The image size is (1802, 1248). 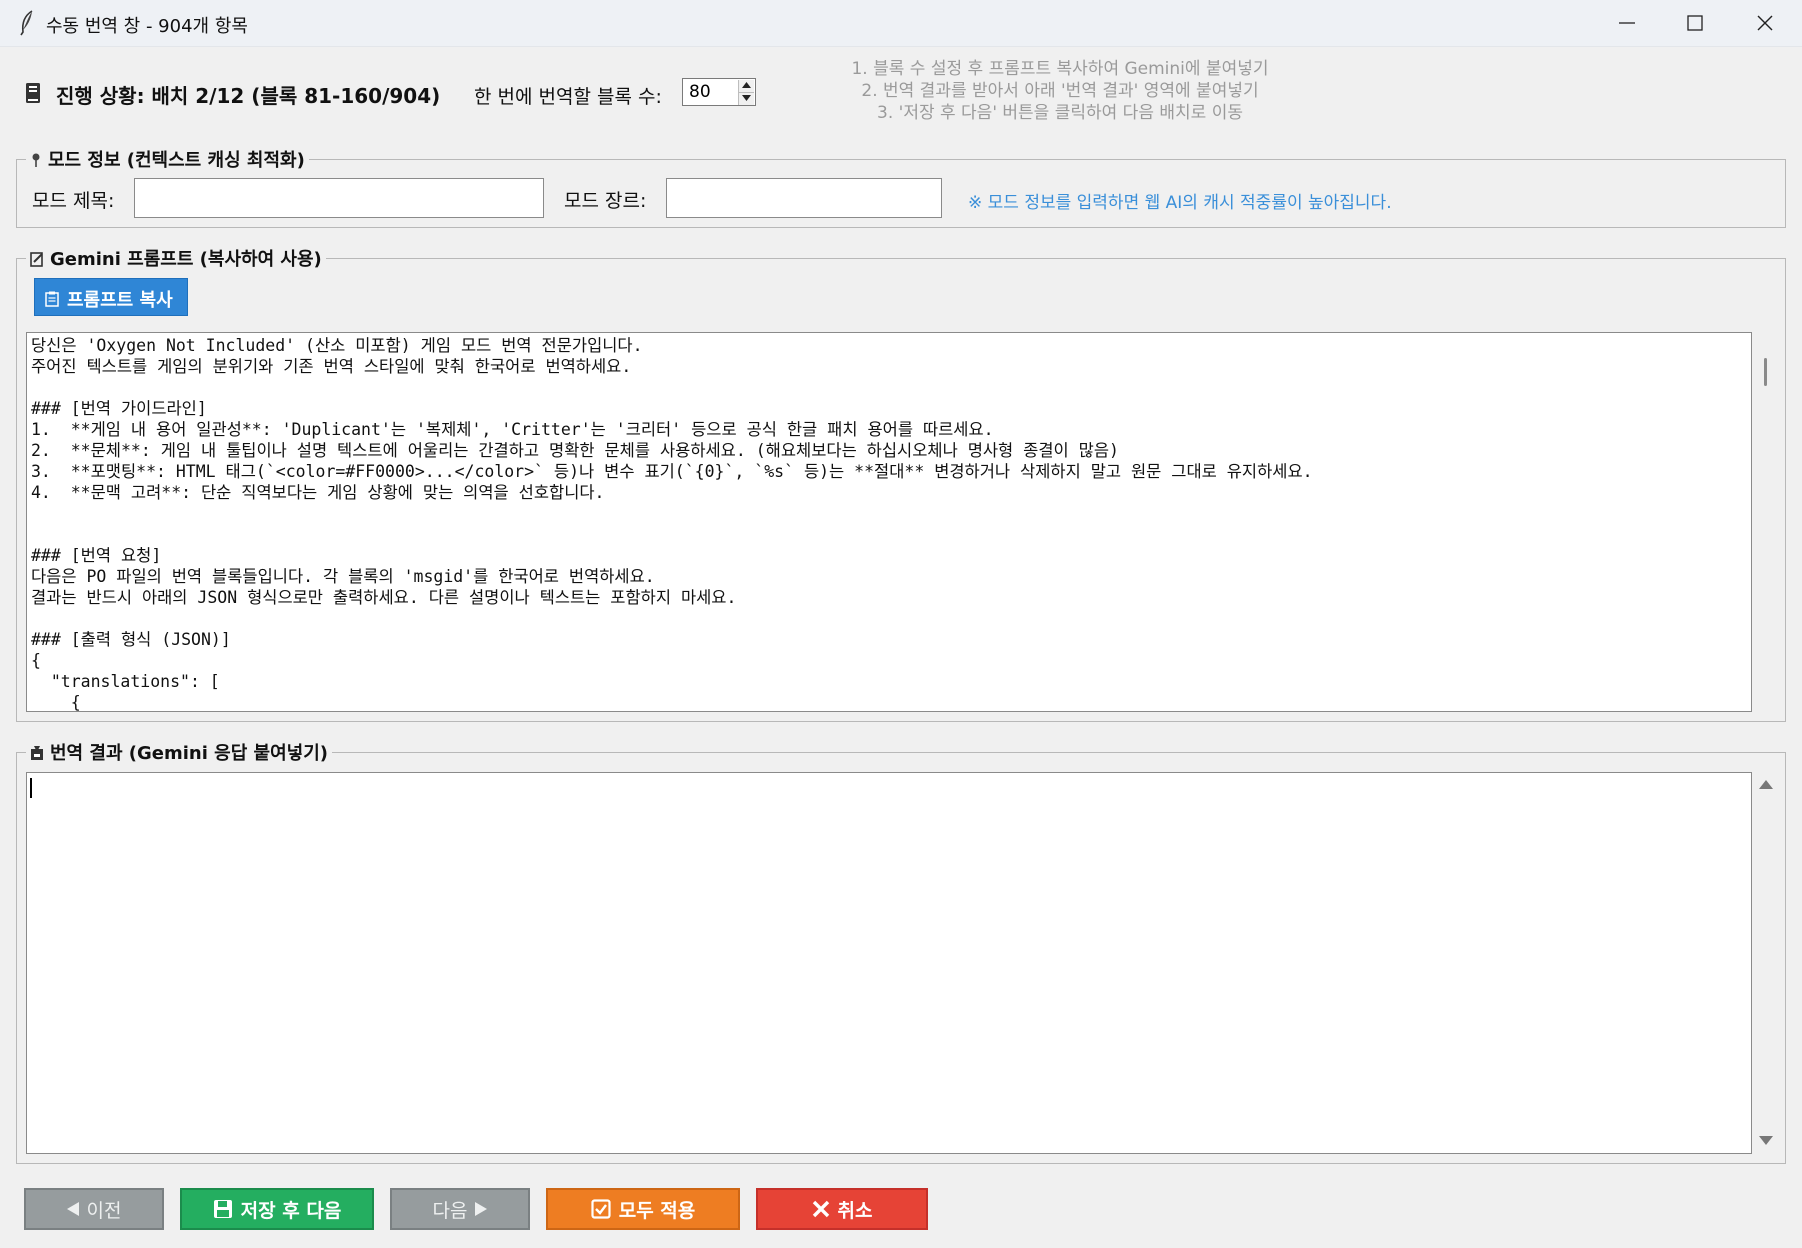 I want to click on cancel-button: 취소, so click(x=842, y=1209).